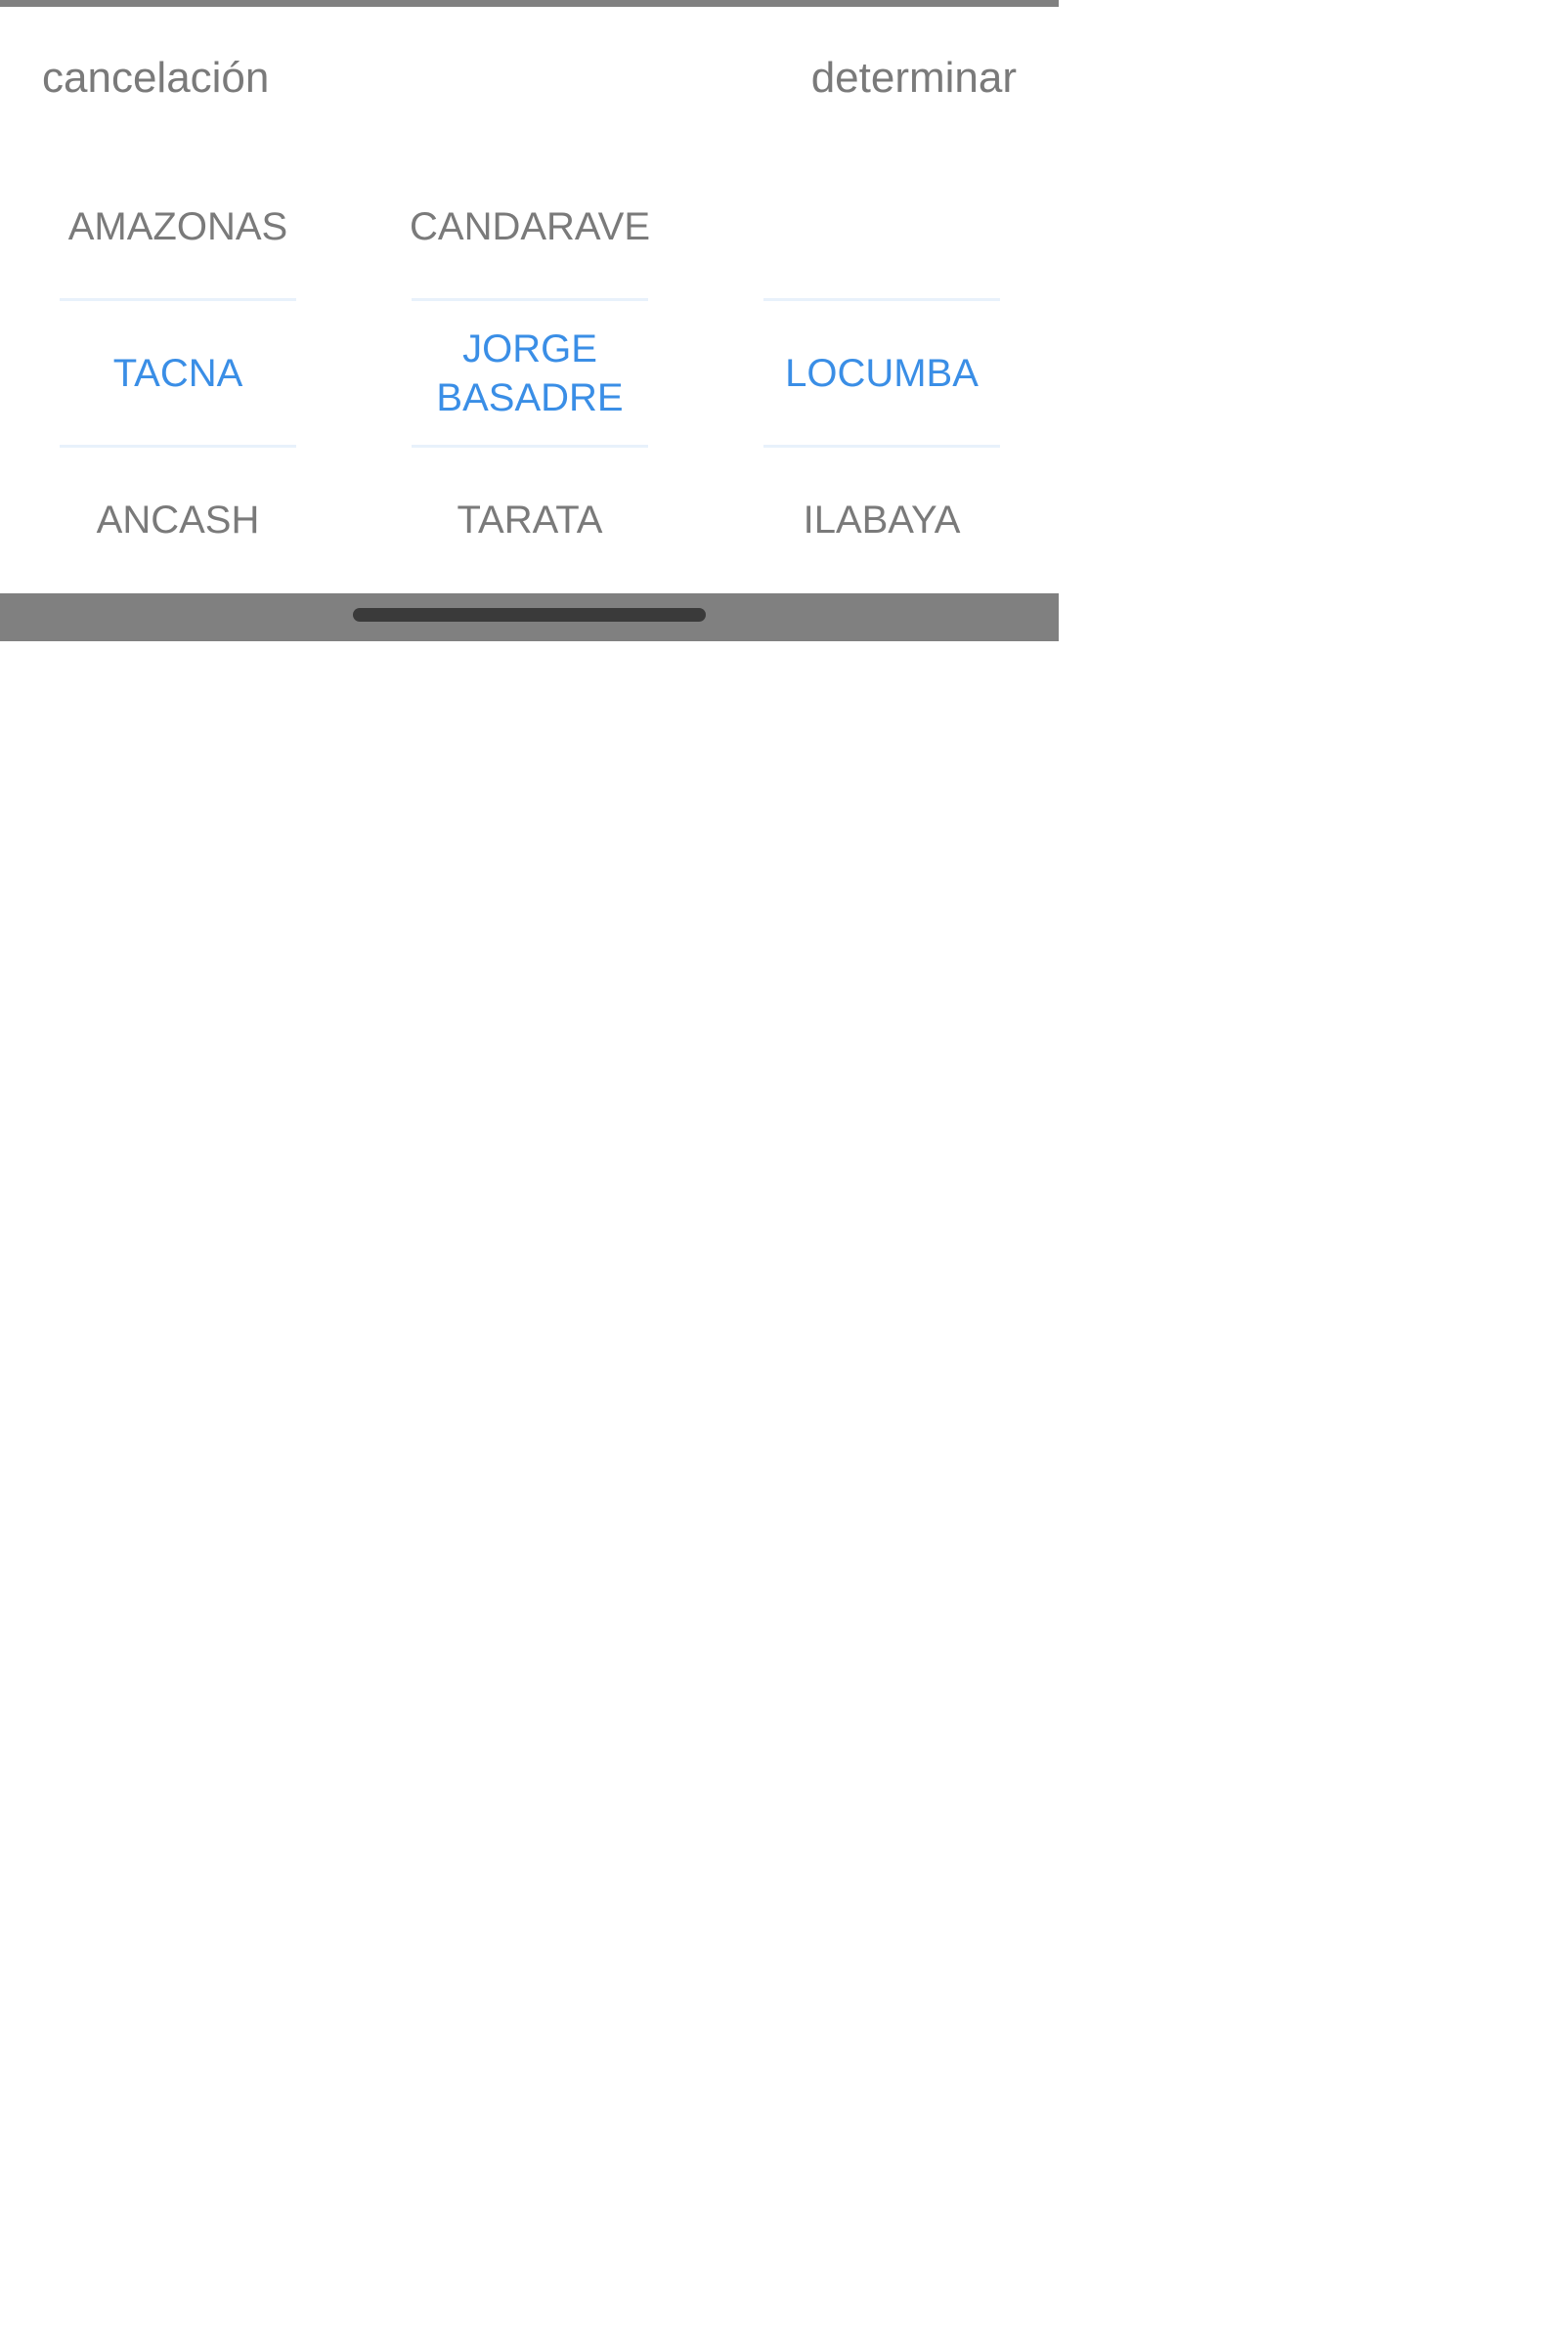 Image resolution: width=1568 pixels, height=2346 pixels. I want to click on department-wheel: AMAZONAS TACNA ANCASH, so click(178, 373).